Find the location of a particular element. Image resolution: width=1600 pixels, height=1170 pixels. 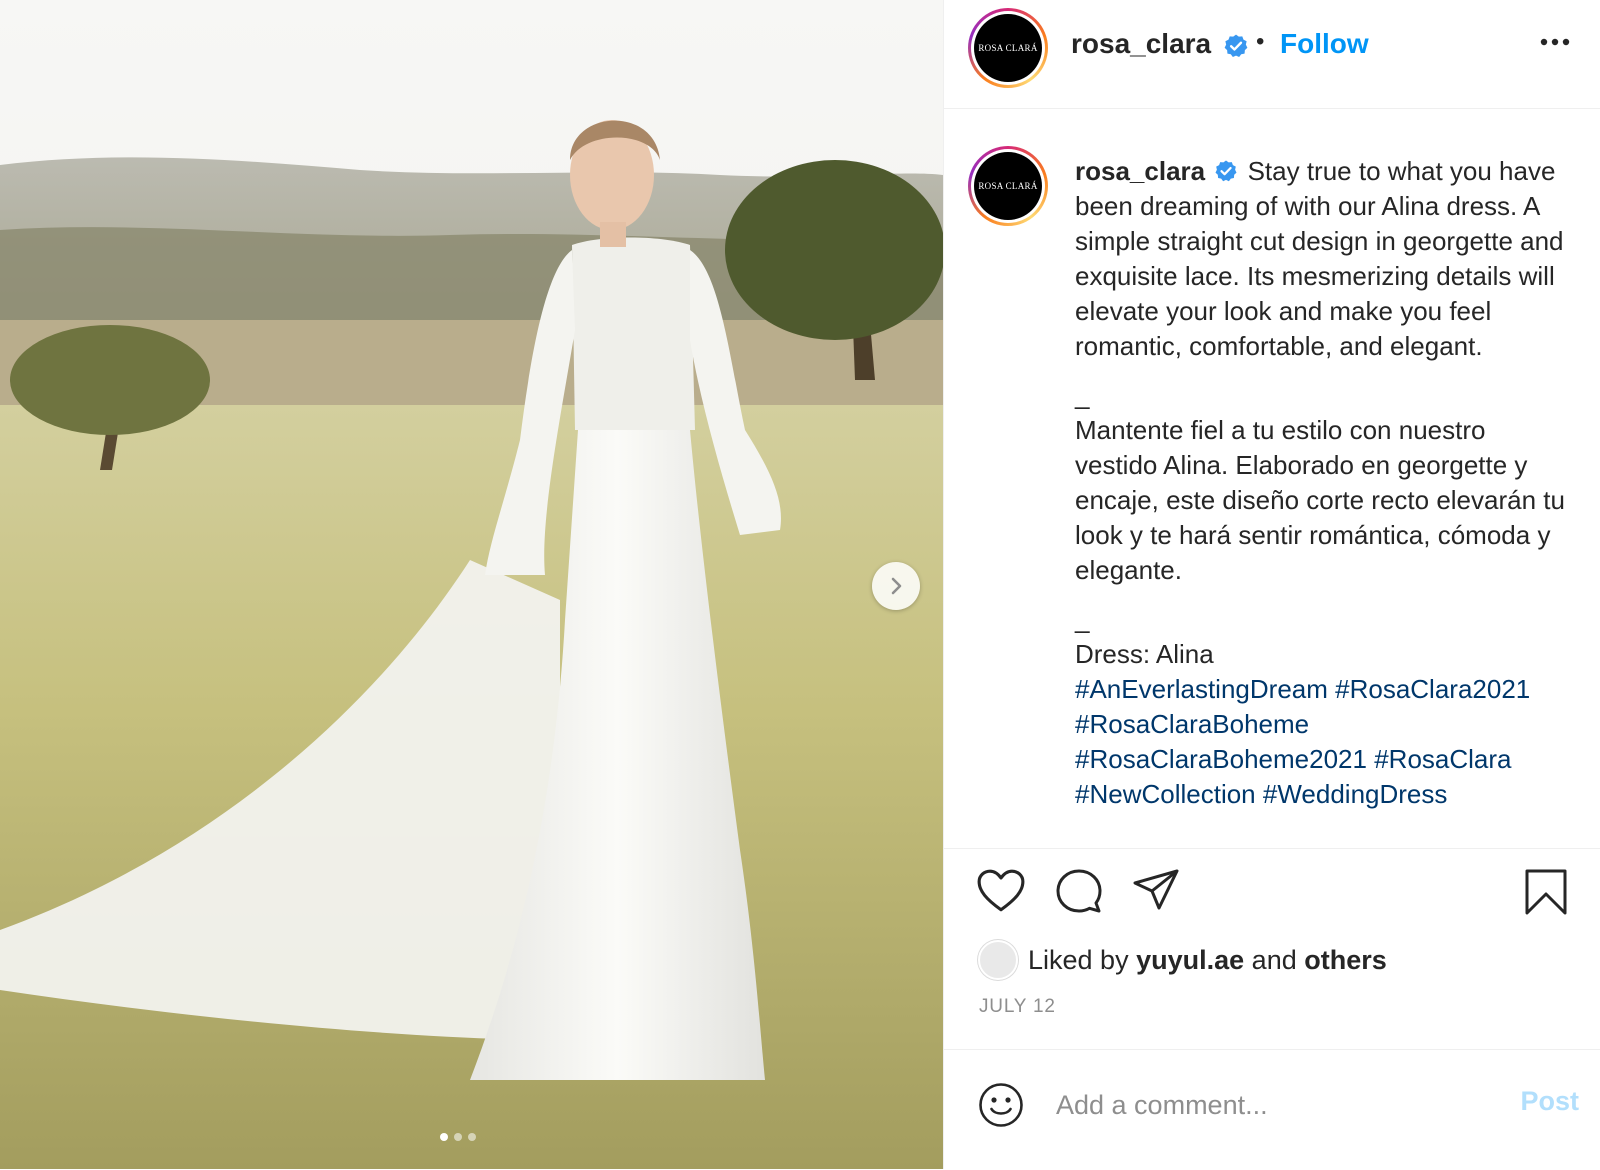

hashtag-link: #RosaClaraBoheme is located at coordinates (1192, 724).